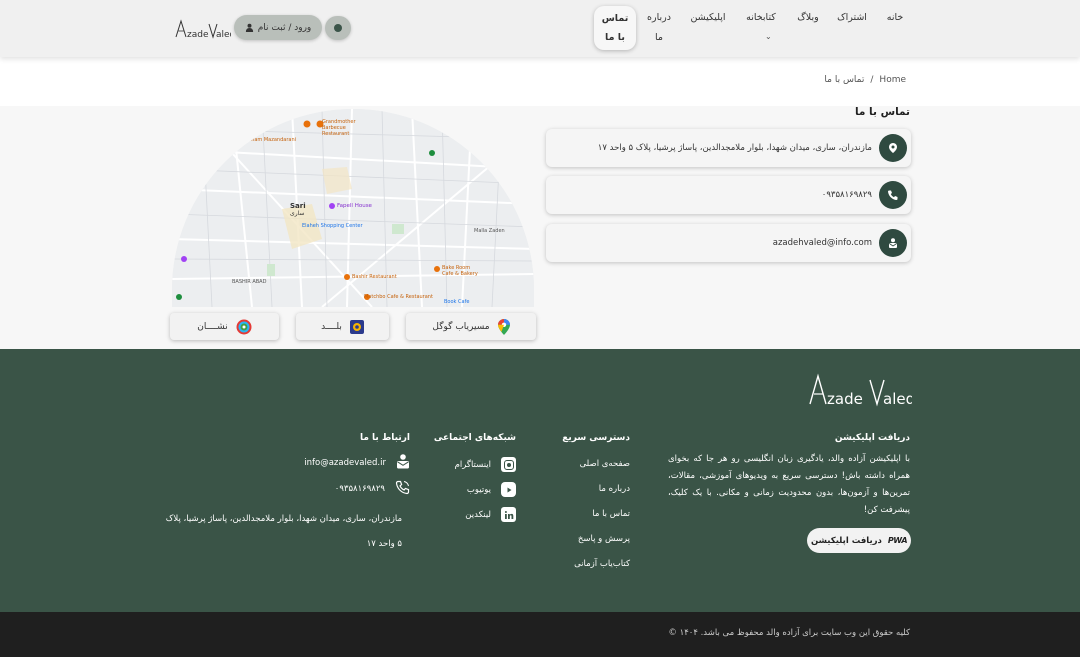  What do you see at coordinates (895, 17) in the screenshot?
I see `nav-home: خانه` at bounding box center [895, 17].